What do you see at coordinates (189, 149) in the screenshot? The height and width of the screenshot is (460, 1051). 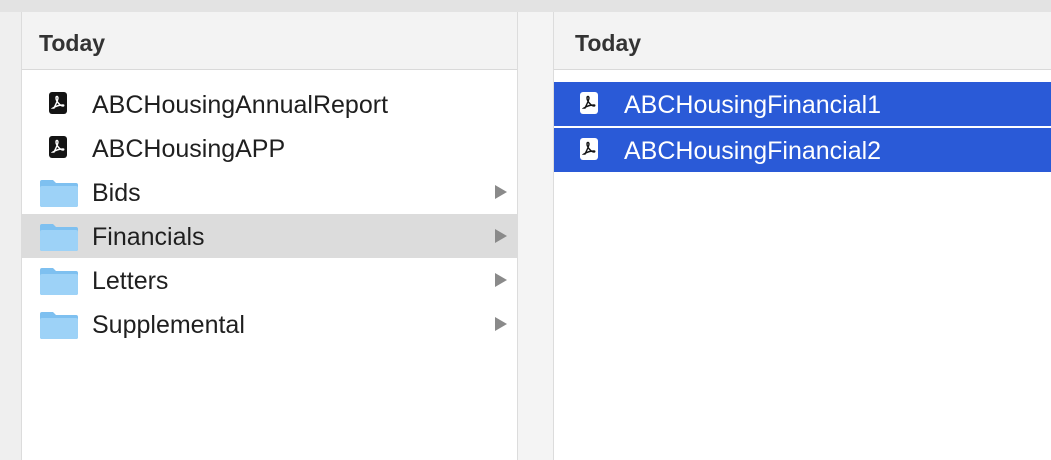 I see `item-label: ABCHousingAPP` at bounding box center [189, 149].